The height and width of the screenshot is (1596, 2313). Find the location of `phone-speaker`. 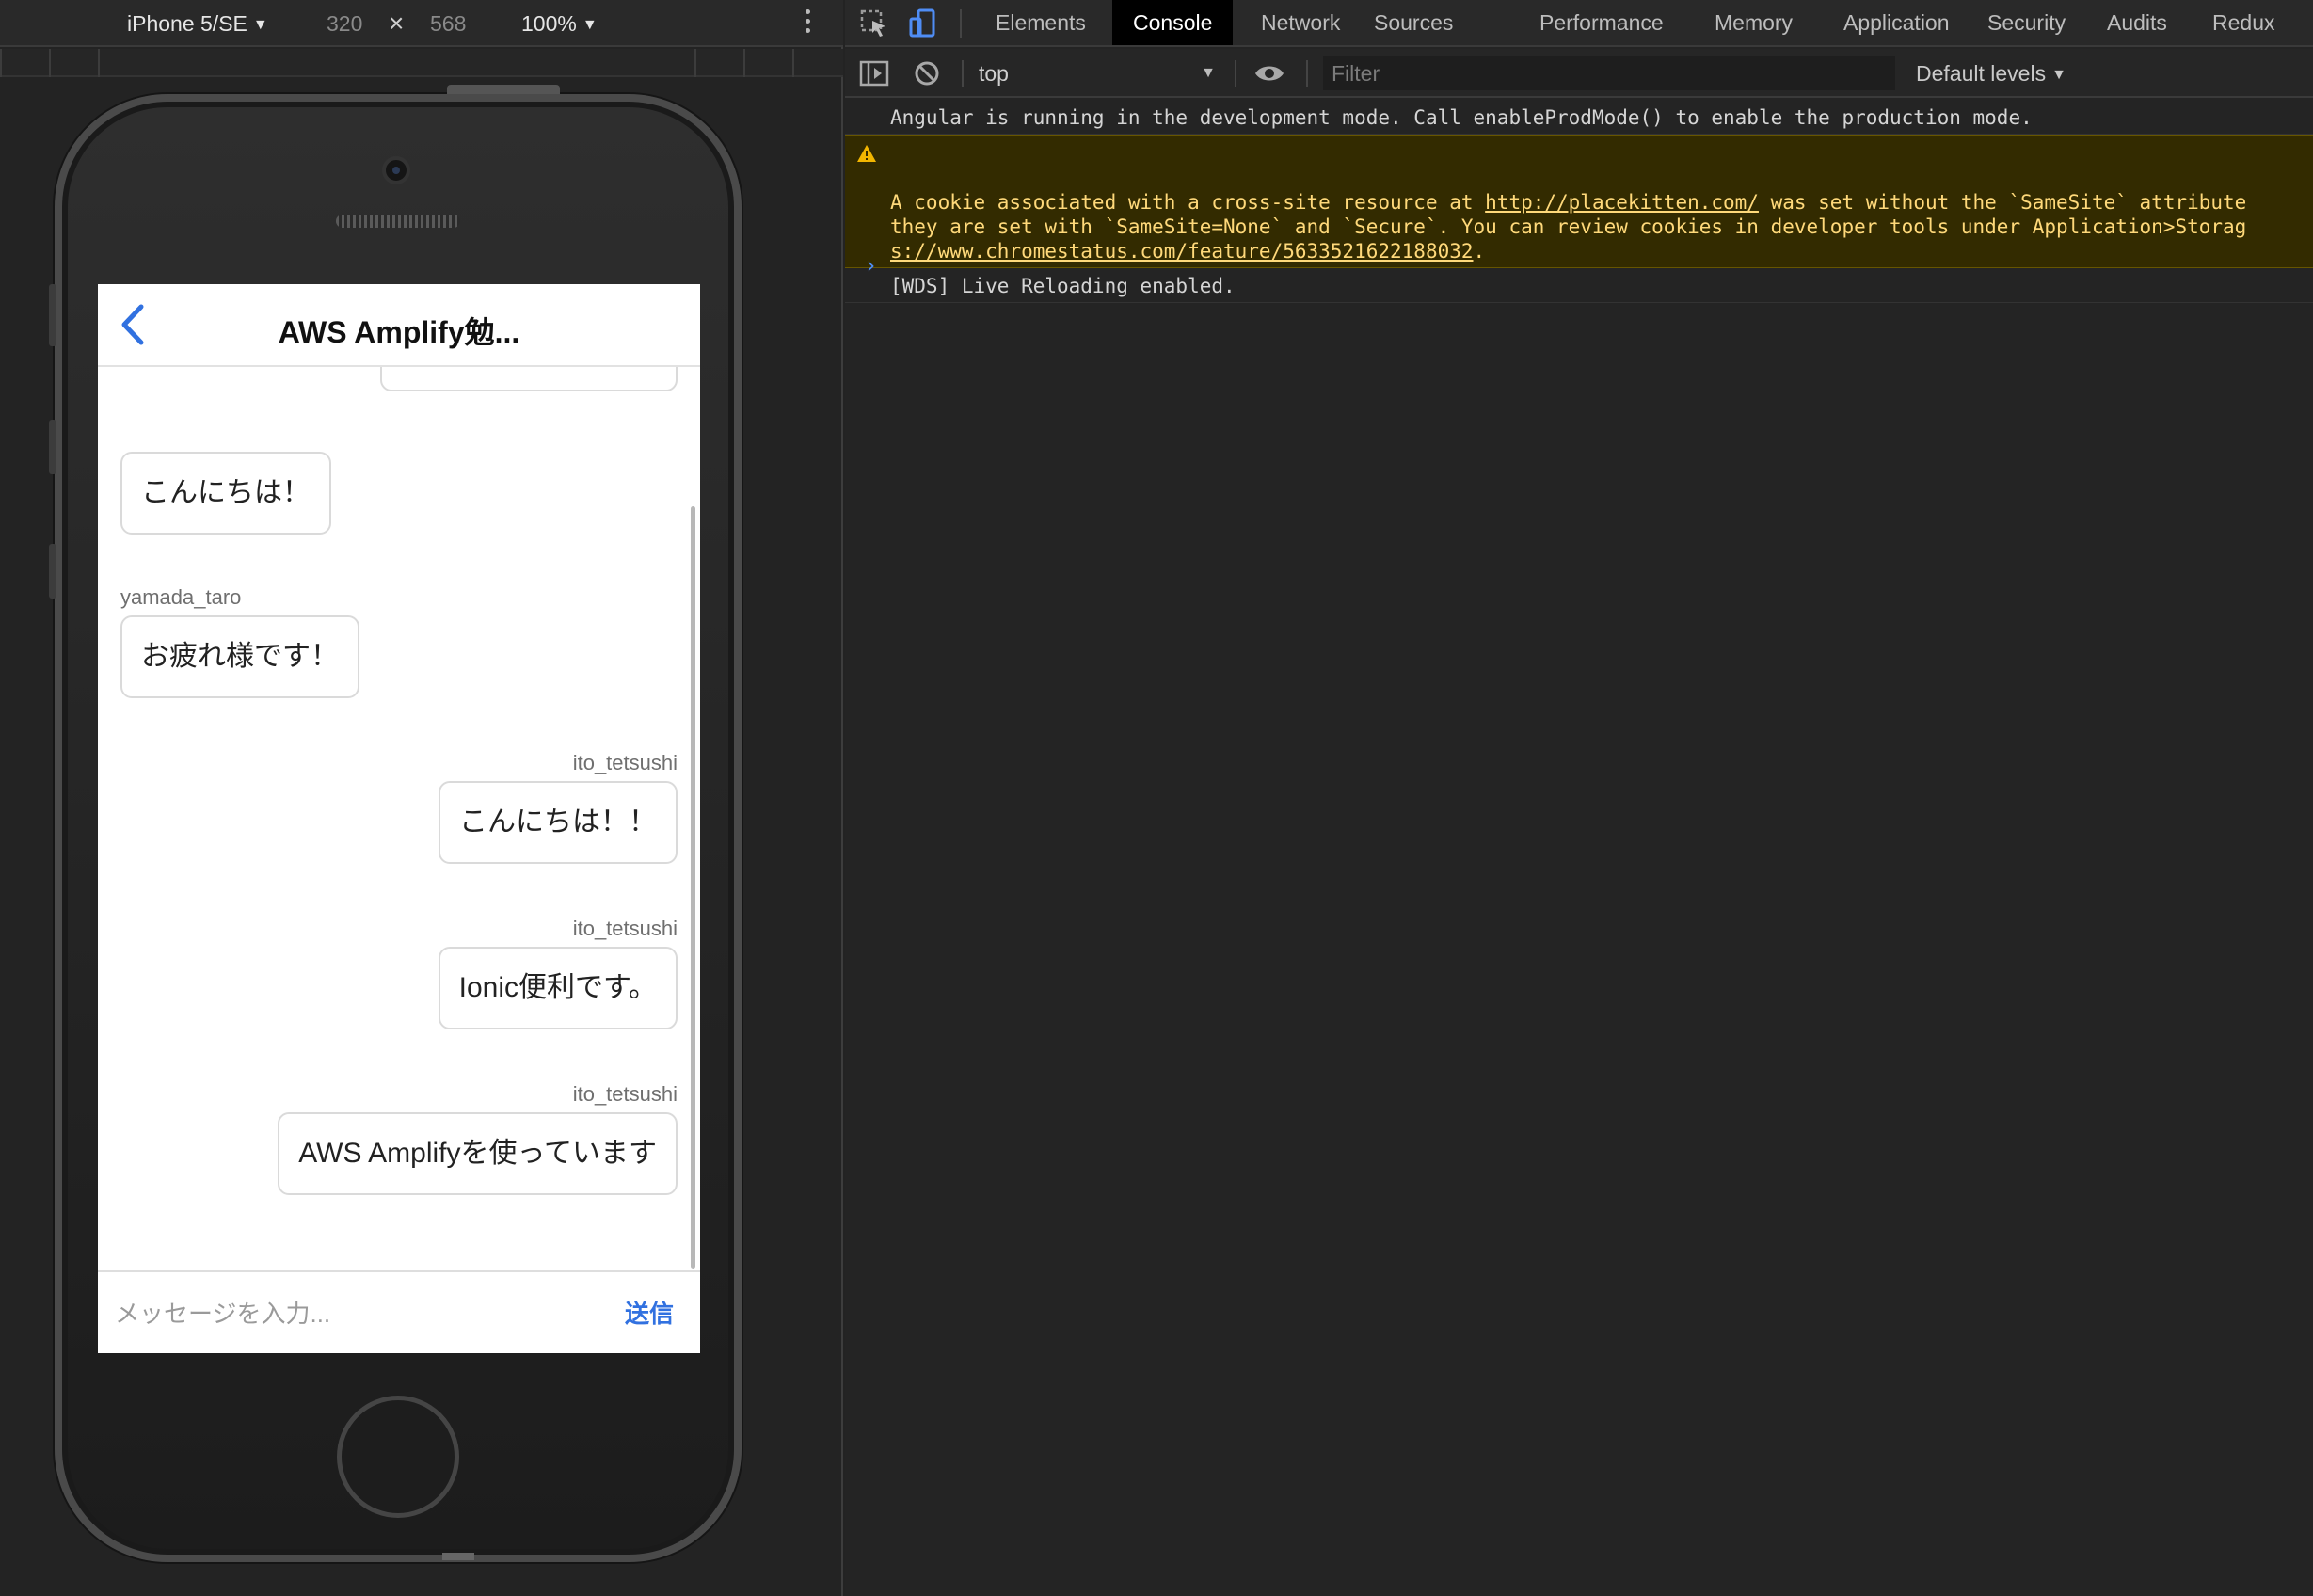

phone-speaker is located at coordinates (398, 221).